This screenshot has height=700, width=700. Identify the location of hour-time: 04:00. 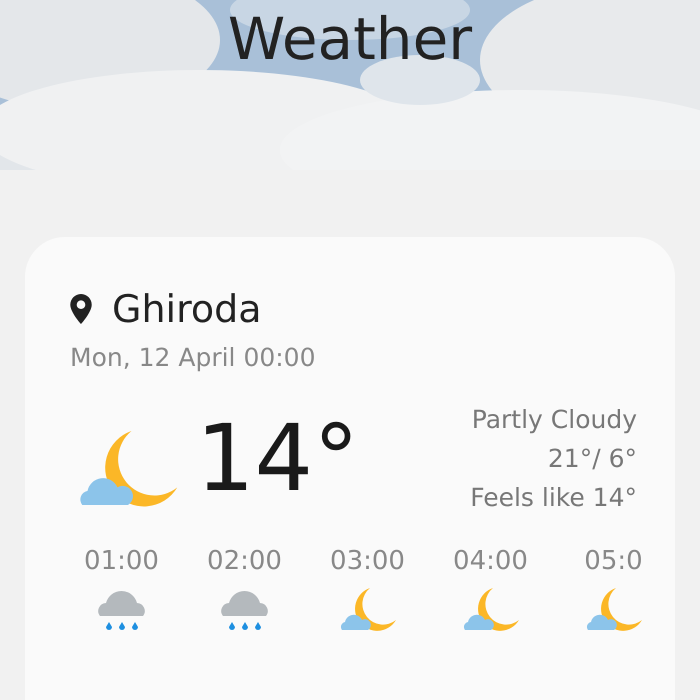
(490, 561).